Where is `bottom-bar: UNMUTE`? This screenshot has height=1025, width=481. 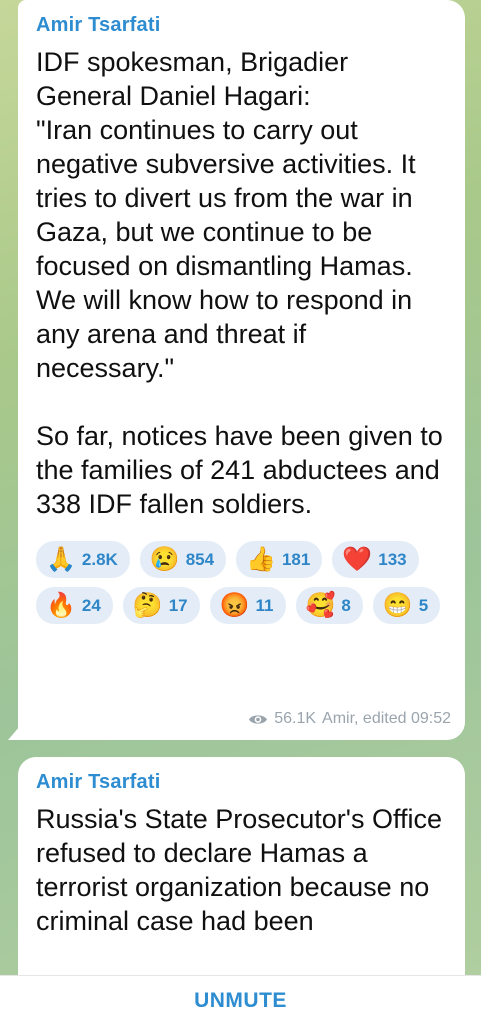
bottom-bar: UNMUTE is located at coordinates (240, 1000).